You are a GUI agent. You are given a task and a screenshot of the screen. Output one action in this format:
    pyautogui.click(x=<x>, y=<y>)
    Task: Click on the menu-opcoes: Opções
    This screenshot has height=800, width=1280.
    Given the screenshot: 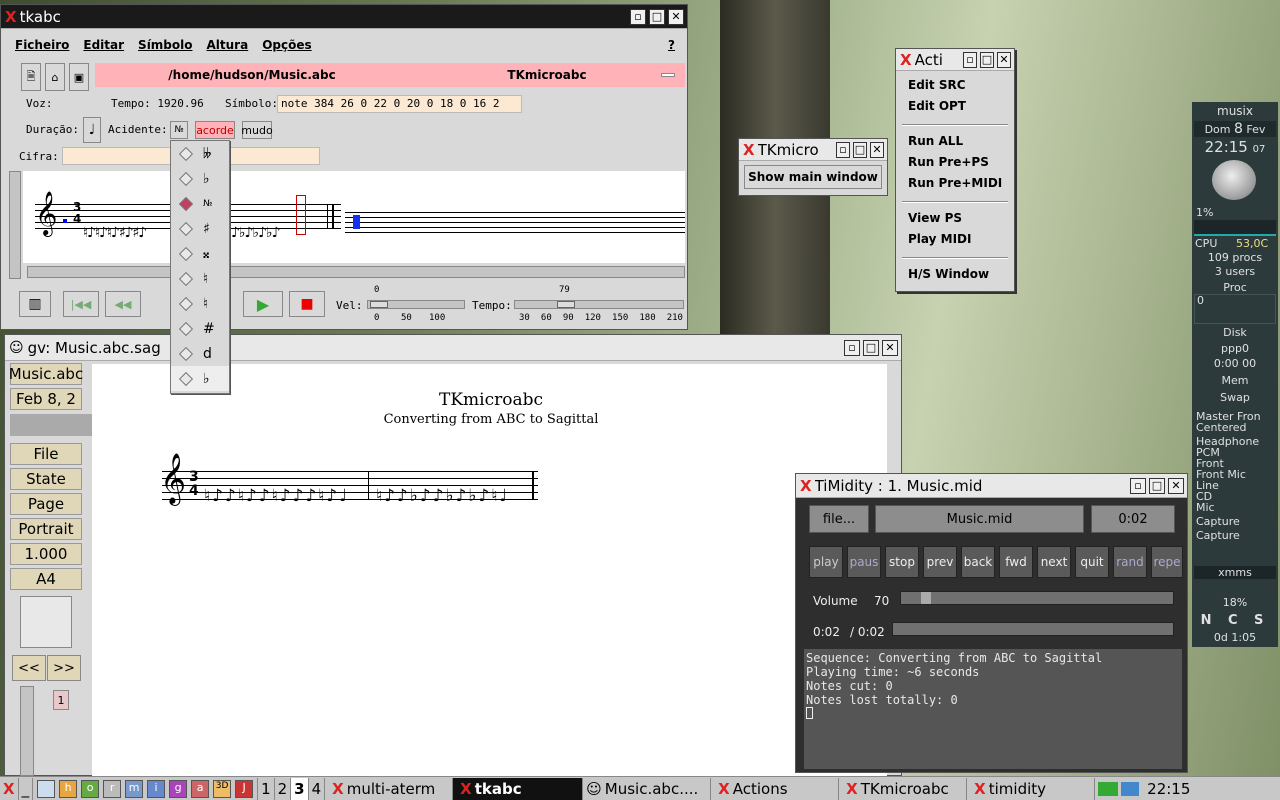 What is the action you would take?
    pyautogui.click(x=286, y=45)
    